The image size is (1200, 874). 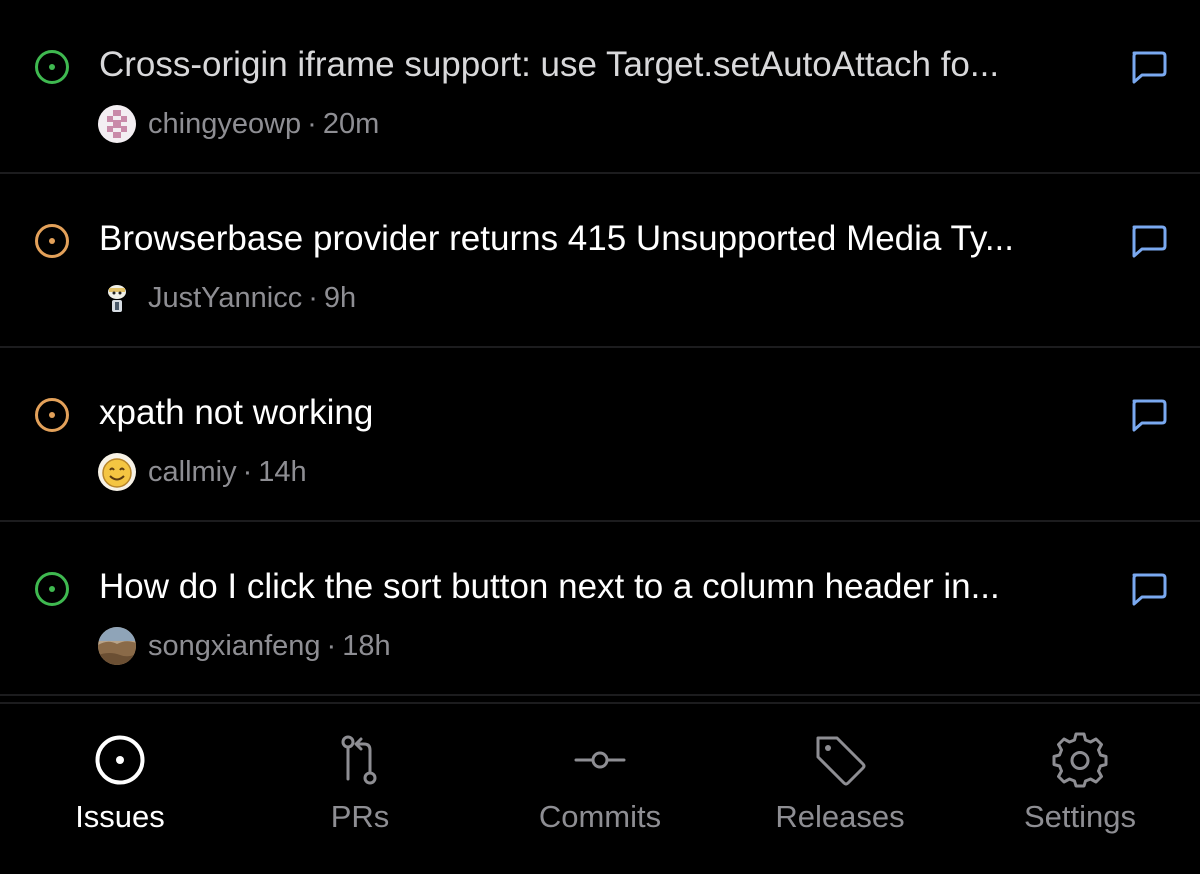 I want to click on author-name: JustYannicc, so click(x=225, y=298).